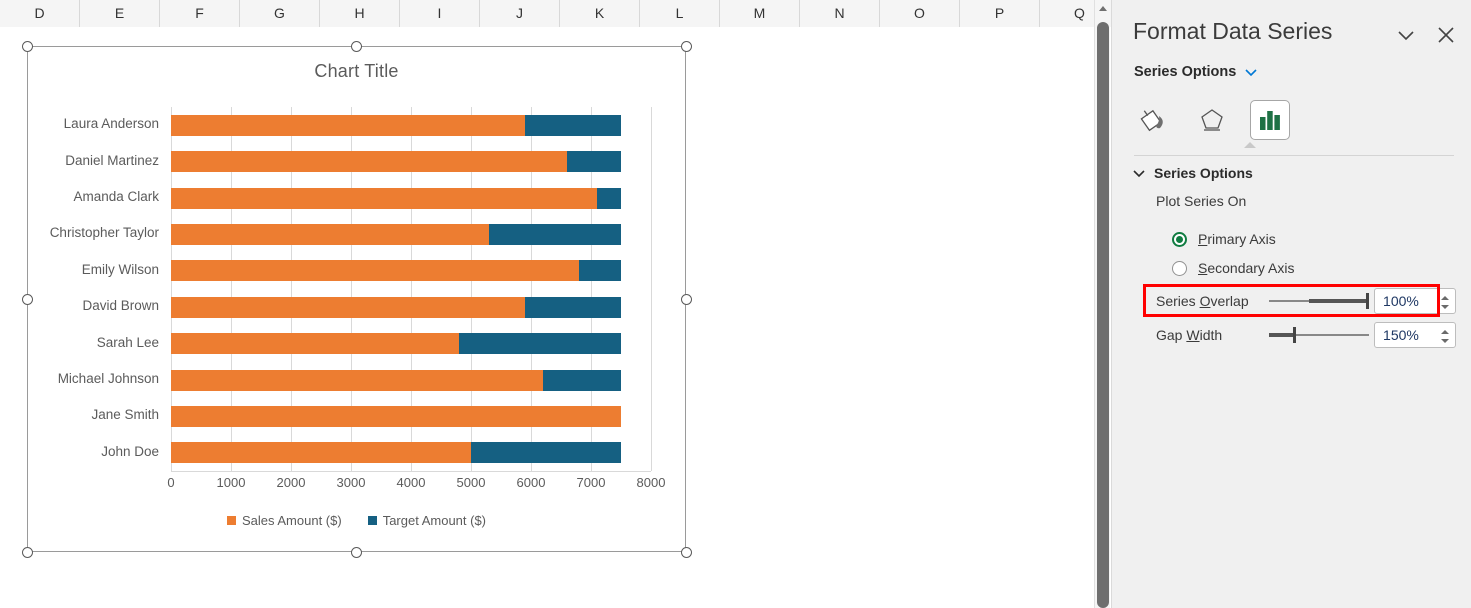 This screenshot has height=608, width=1471. I want to click on column-header-n: N, so click(840, 13).